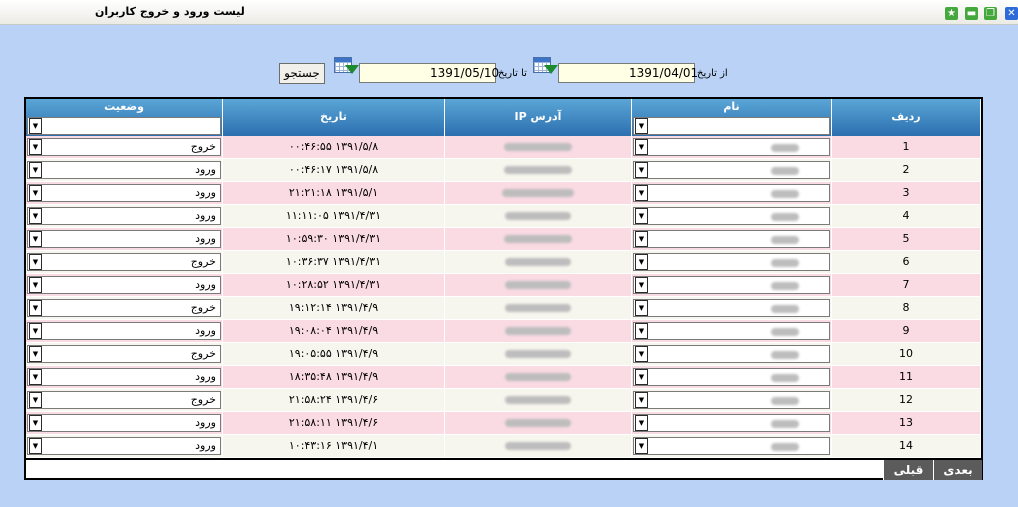  What do you see at coordinates (538, 117) in the screenshot?
I see `header-ip: آدرس IP` at bounding box center [538, 117].